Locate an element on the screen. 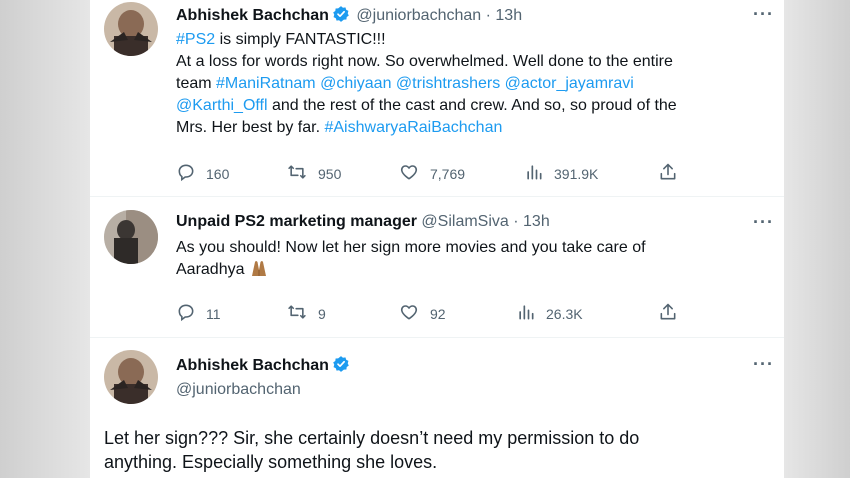 This screenshot has height=478, width=850. like-button: 92 is located at coordinates (422, 313).